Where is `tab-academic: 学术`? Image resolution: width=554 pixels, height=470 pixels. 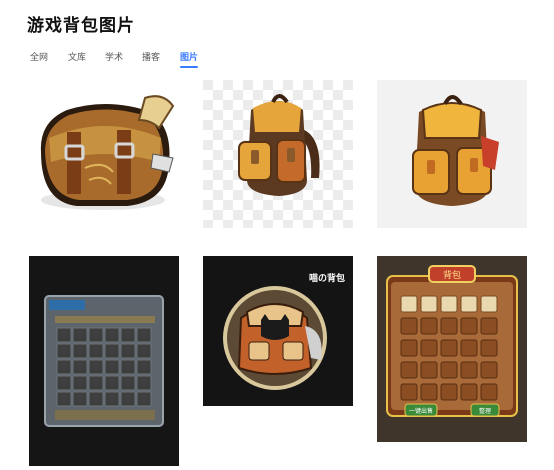
tab-academic: 学术 is located at coordinates (114, 56).